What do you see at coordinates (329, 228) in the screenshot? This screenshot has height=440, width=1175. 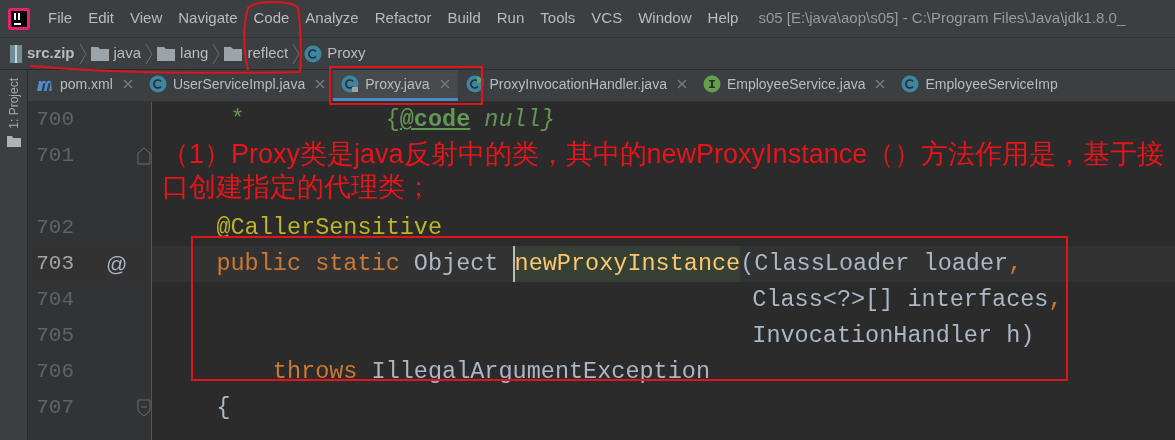 I see `code-line: @CallerSensitive` at bounding box center [329, 228].